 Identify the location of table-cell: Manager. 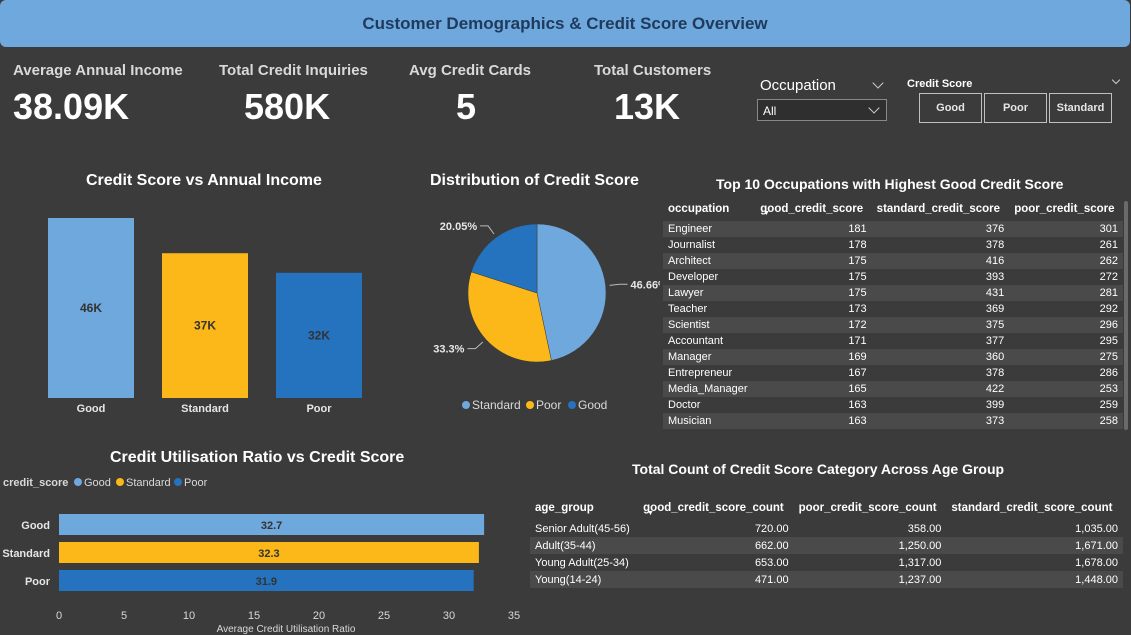
(709, 357).